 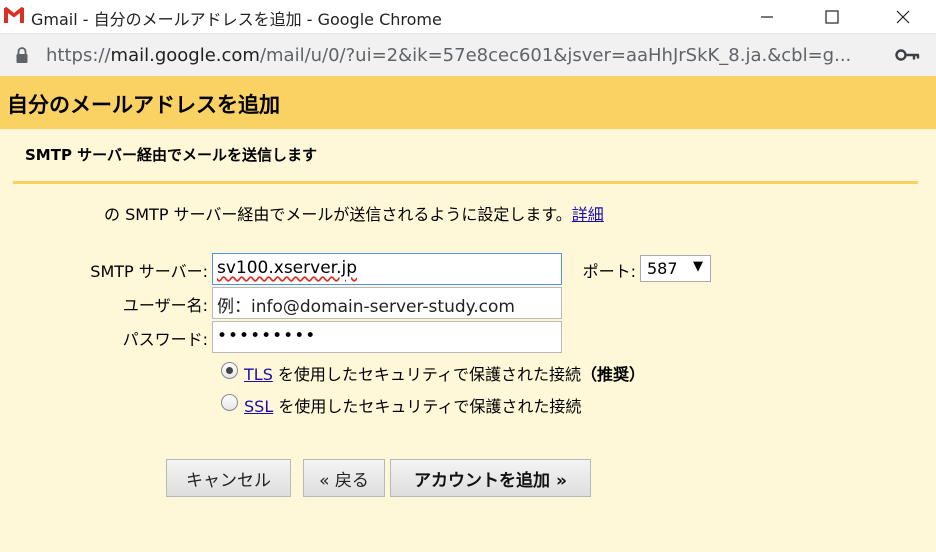 I want to click on minimize-icon, so click(x=767, y=16).